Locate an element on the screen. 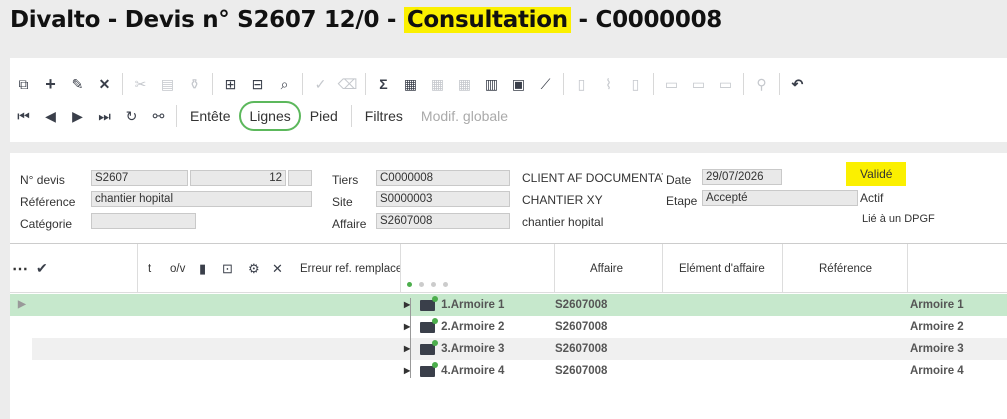  reference-label: Référence is located at coordinates (48, 202).